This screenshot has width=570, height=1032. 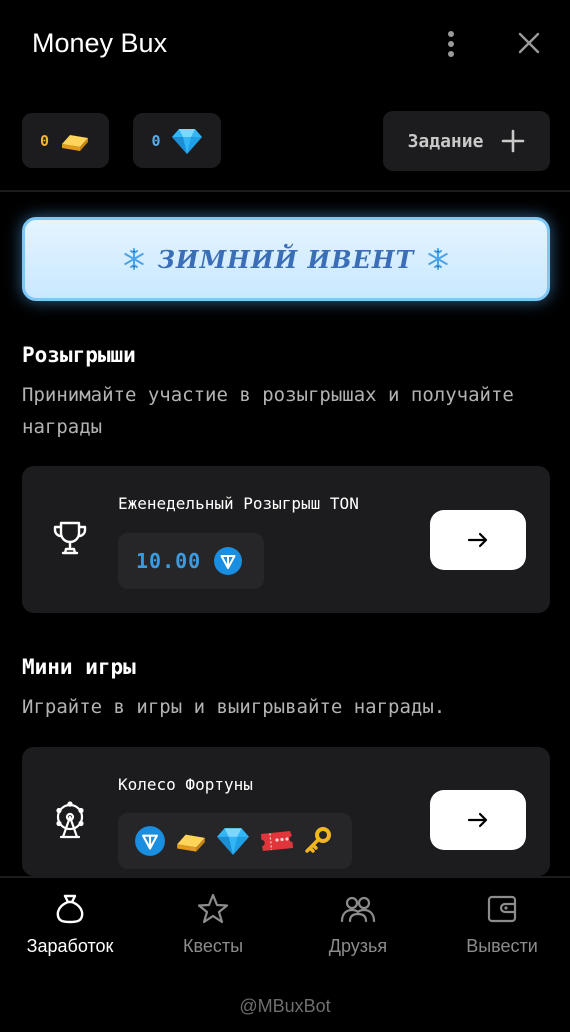 I want to click on weekly-ton-giveaway-card: Еженедельный Розыгрыш TON 10.00, so click(x=286, y=539).